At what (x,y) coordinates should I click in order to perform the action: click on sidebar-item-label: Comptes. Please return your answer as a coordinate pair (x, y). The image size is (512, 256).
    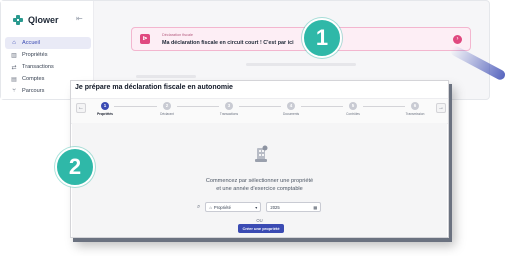
    Looking at the image, I should click on (33, 79).